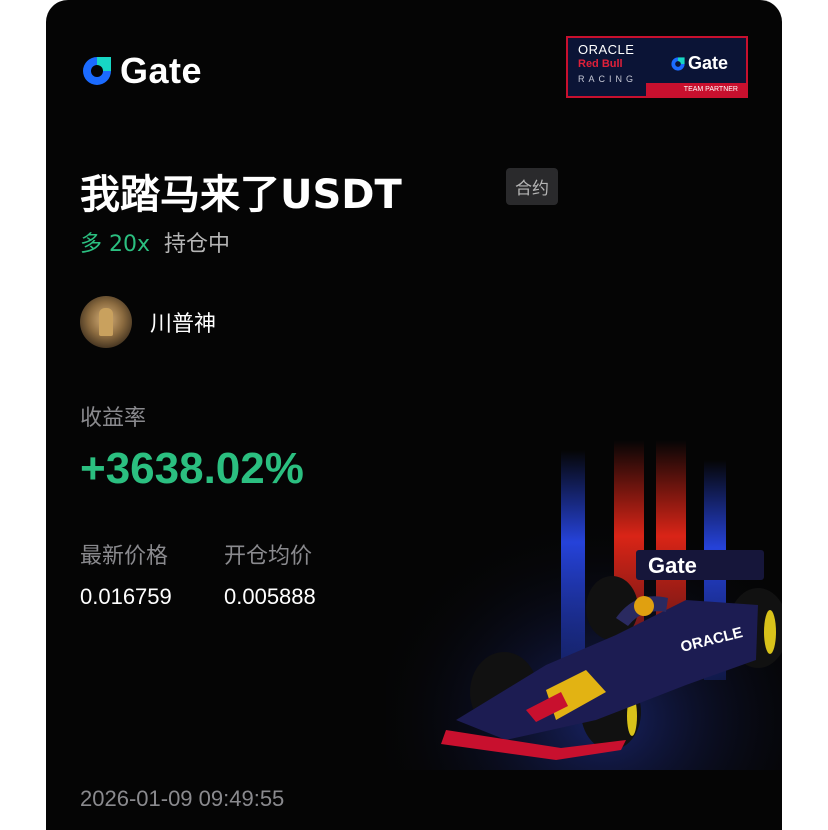  I want to click on user-row: 川普神, so click(148, 322).